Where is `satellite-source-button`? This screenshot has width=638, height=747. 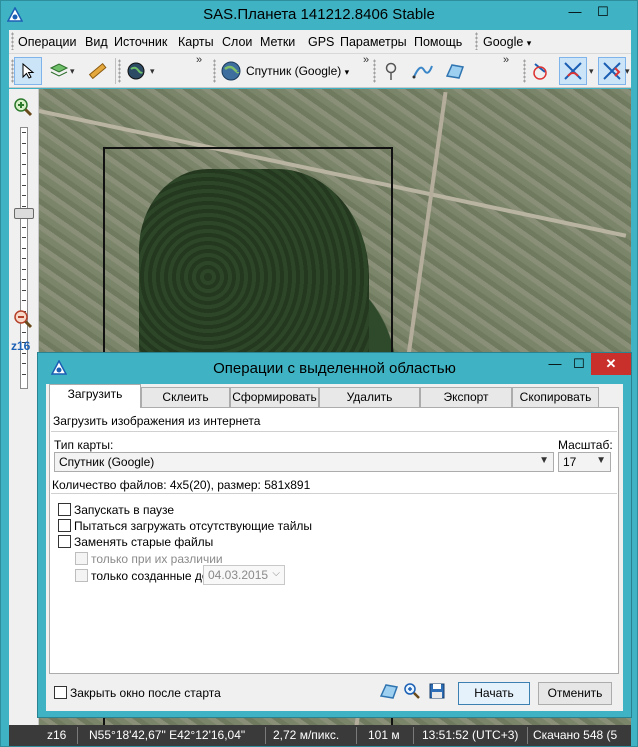
satellite-source-button is located at coordinates (231, 71).